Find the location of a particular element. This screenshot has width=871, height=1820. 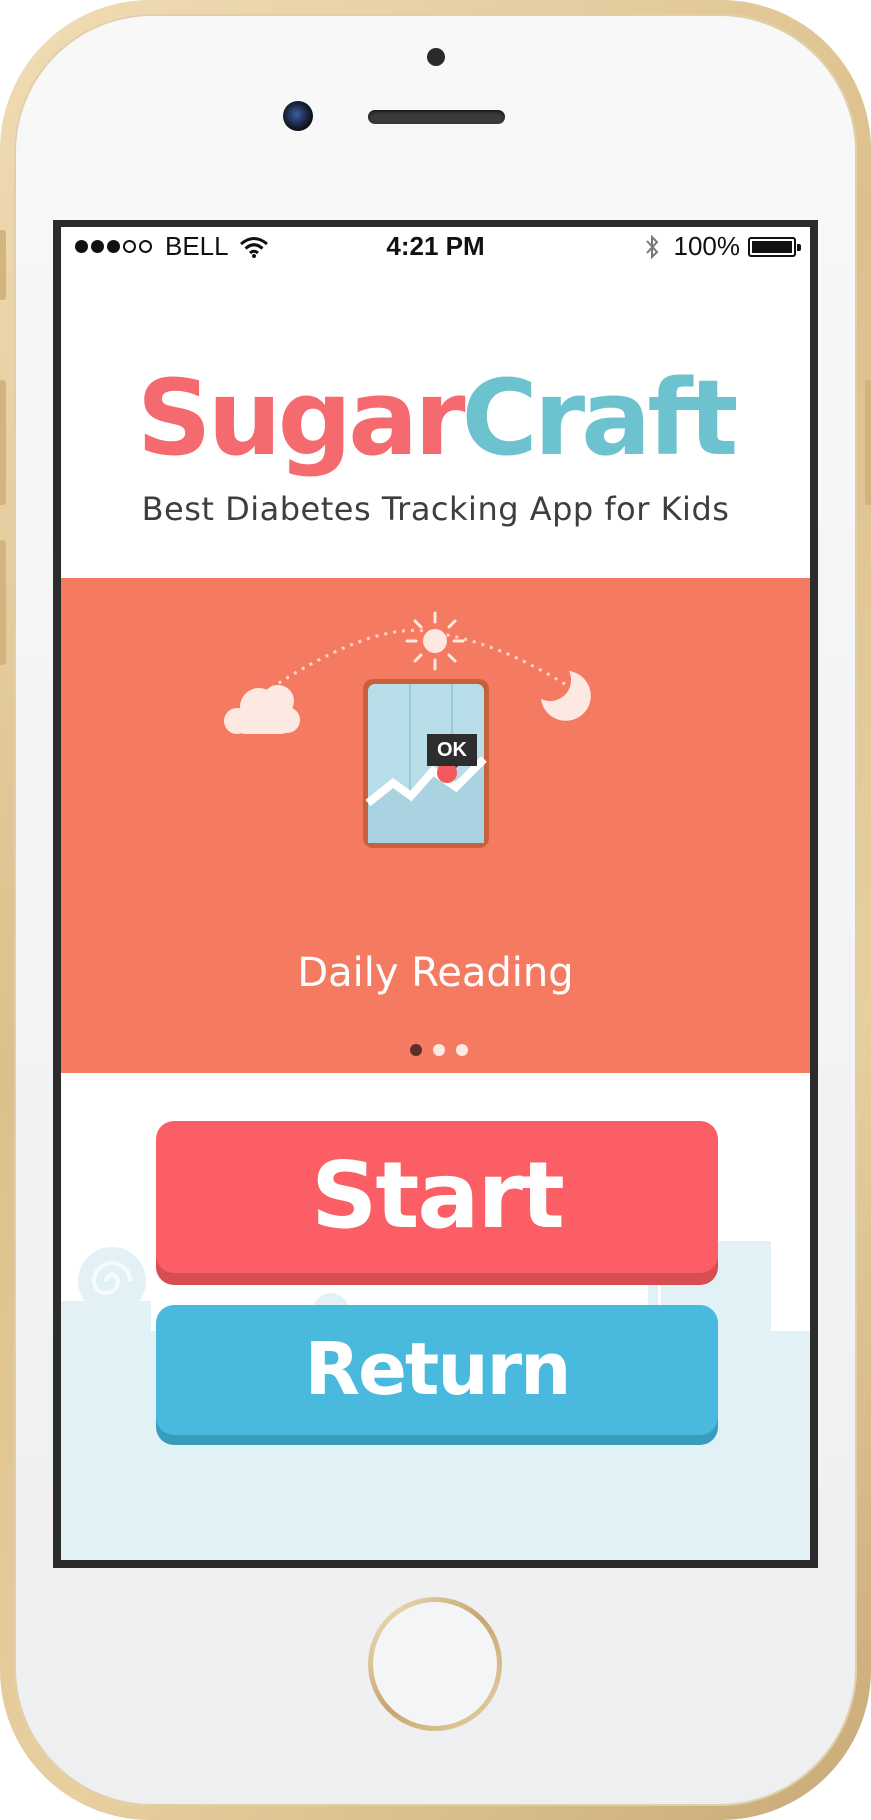

front-camera is located at coordinates (298, 116).